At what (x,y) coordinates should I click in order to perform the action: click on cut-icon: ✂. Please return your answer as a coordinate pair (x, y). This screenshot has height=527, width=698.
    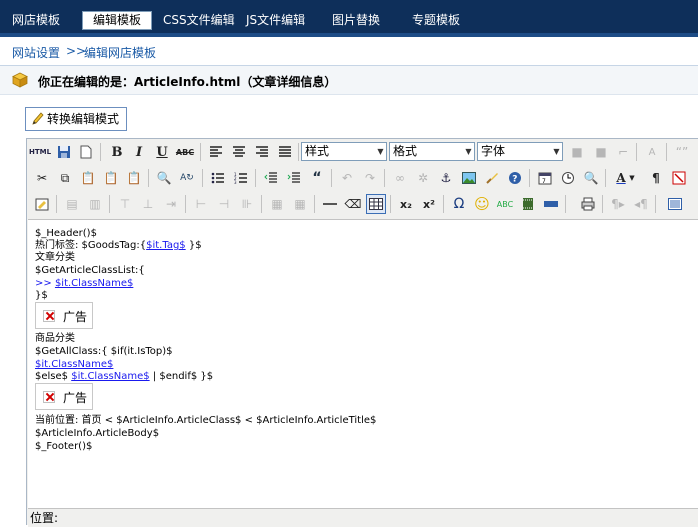
    Looking at the image, I should click on (42, 178).